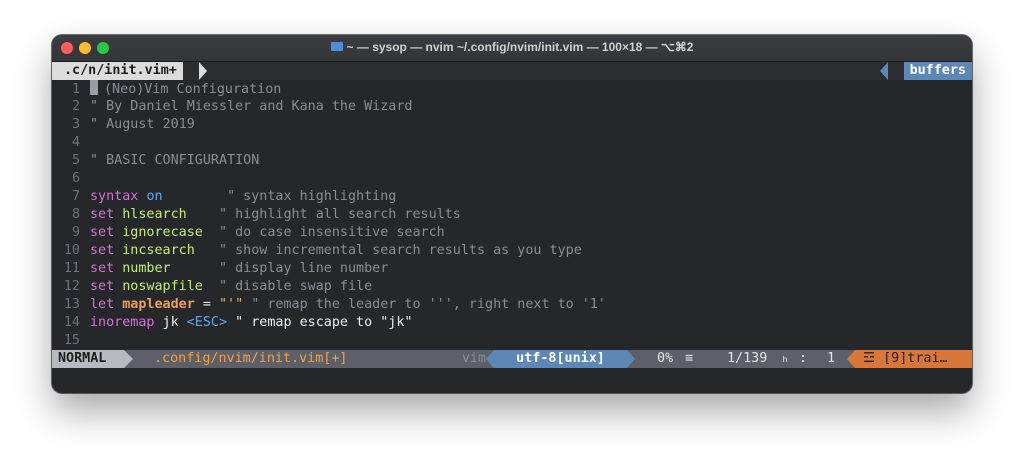 Image resolution: width=1024 pixels, height=462 pixels. I want to click on code-option: noswapfile, so click(162, 286).